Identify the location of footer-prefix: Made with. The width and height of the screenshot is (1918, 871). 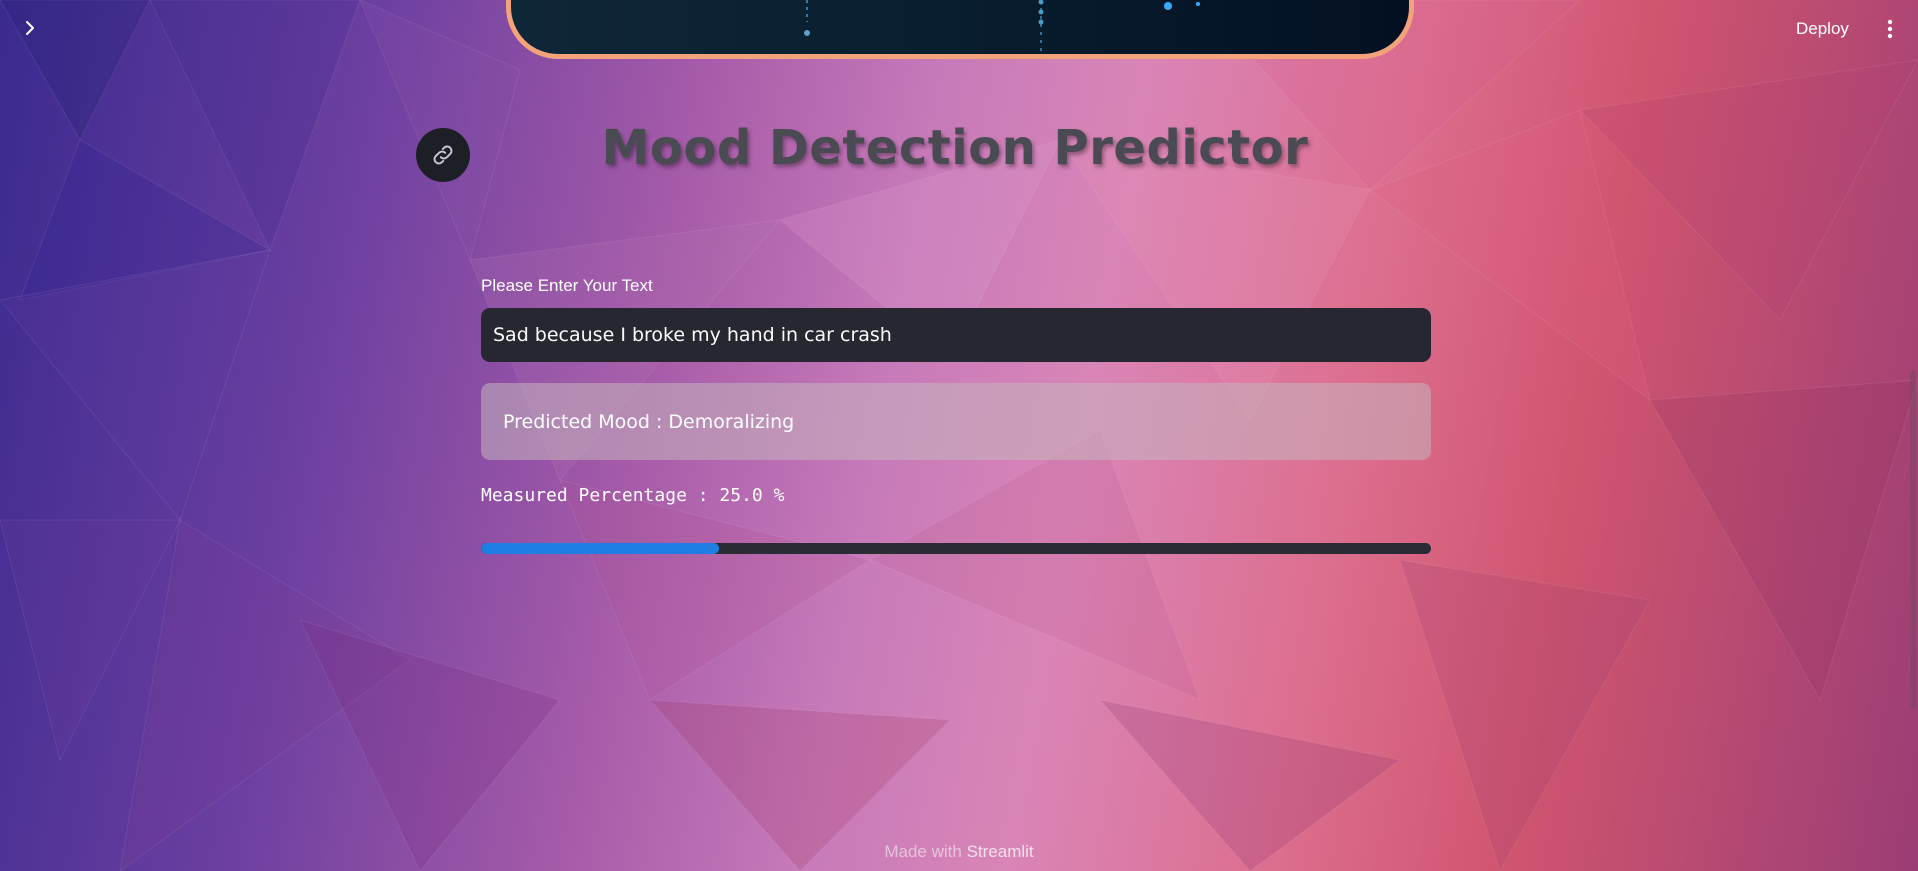
(923, 851).